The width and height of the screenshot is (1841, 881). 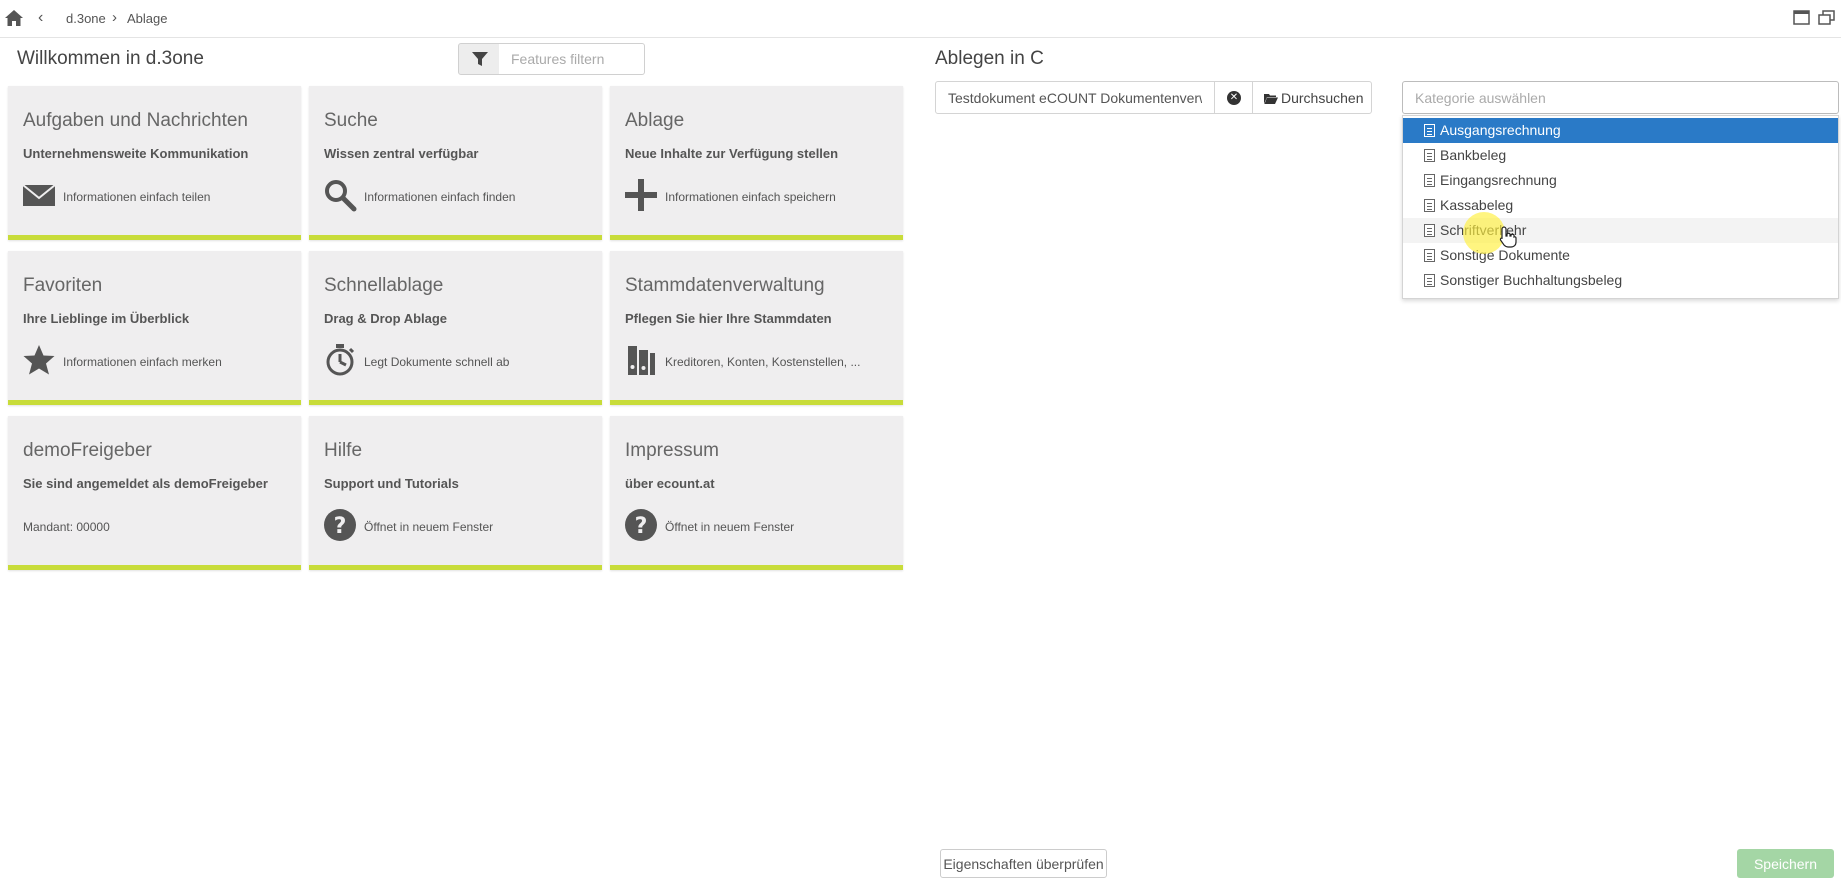 I want to click on home-icon, so click(x=14, y=18).